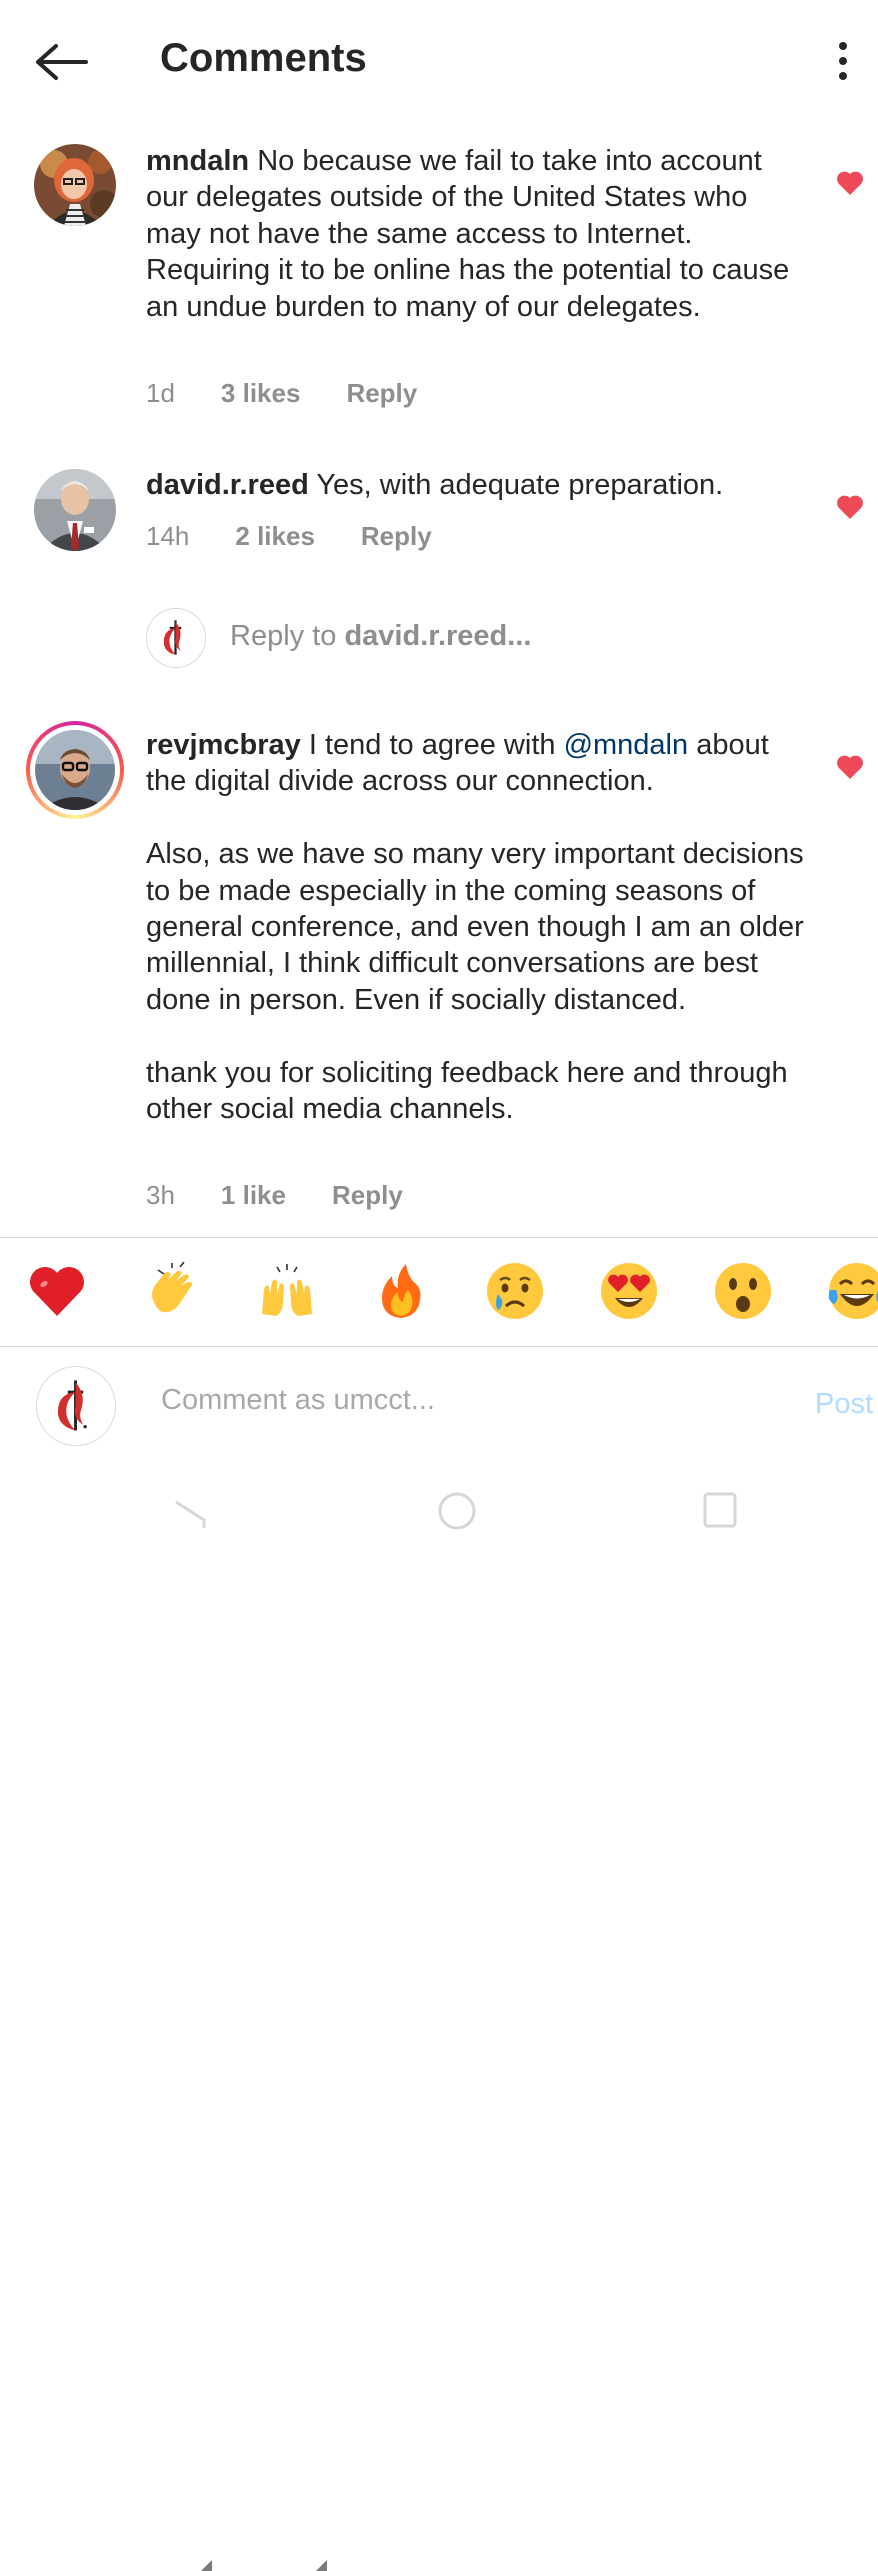  I want to click on nav-home-icon, so click(457, 1511).